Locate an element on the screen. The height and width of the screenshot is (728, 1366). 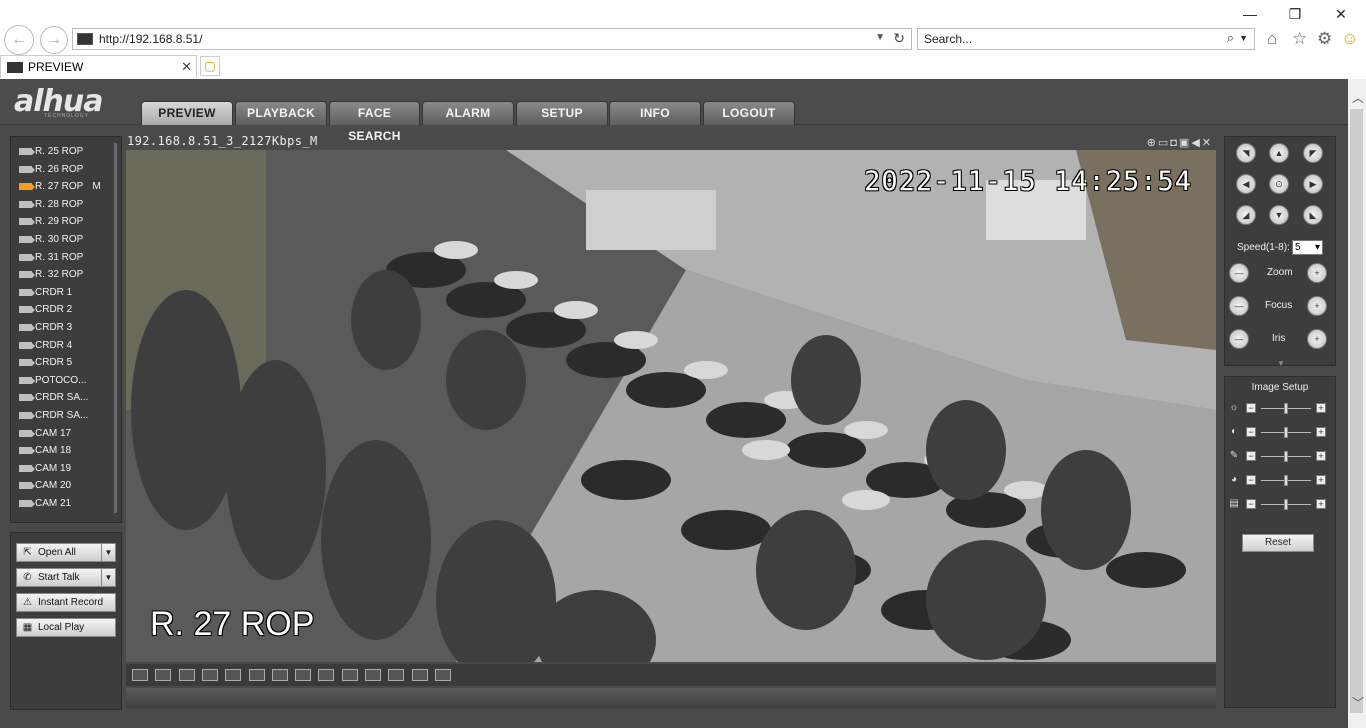
channel-item: CAM 21 is located at coordinates (45, 503).